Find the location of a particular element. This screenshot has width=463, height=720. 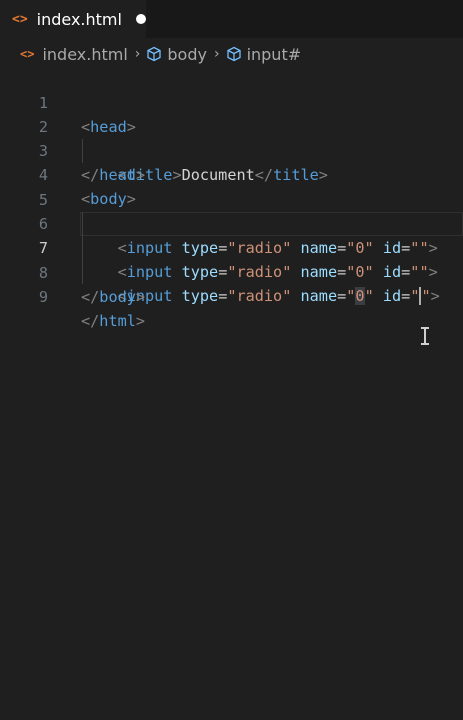

code-line: 6 <input type="radio" name="0" id=""> is located at coordinates (231, 234).